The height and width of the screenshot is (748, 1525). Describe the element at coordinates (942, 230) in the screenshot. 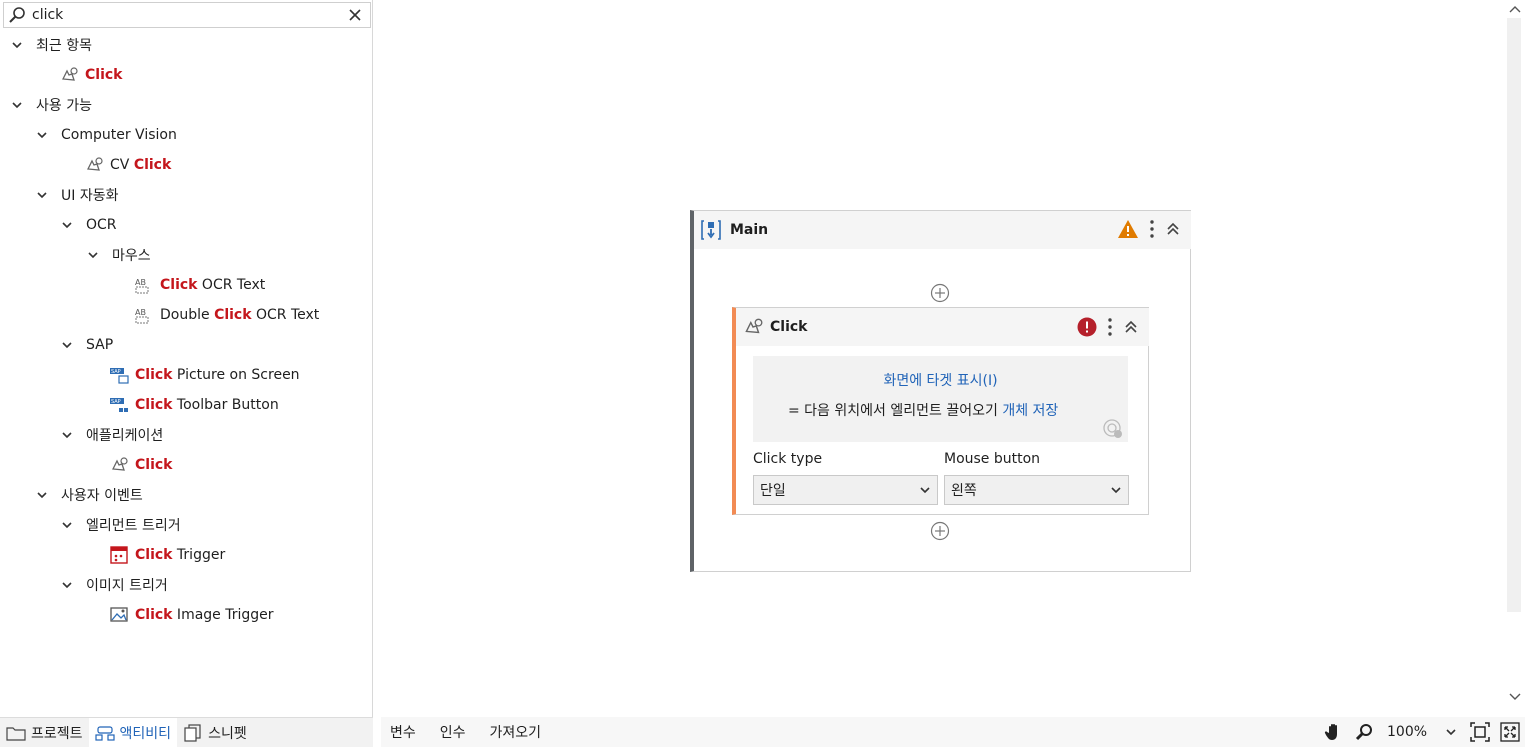

I see `main-header: Main` at that location.